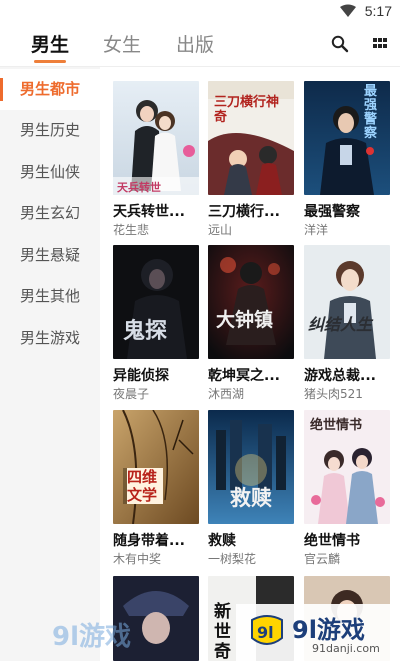 The height and width of the screenshot is (661, 400). I want to click on book-author: 官云麟, so click(322, 559).